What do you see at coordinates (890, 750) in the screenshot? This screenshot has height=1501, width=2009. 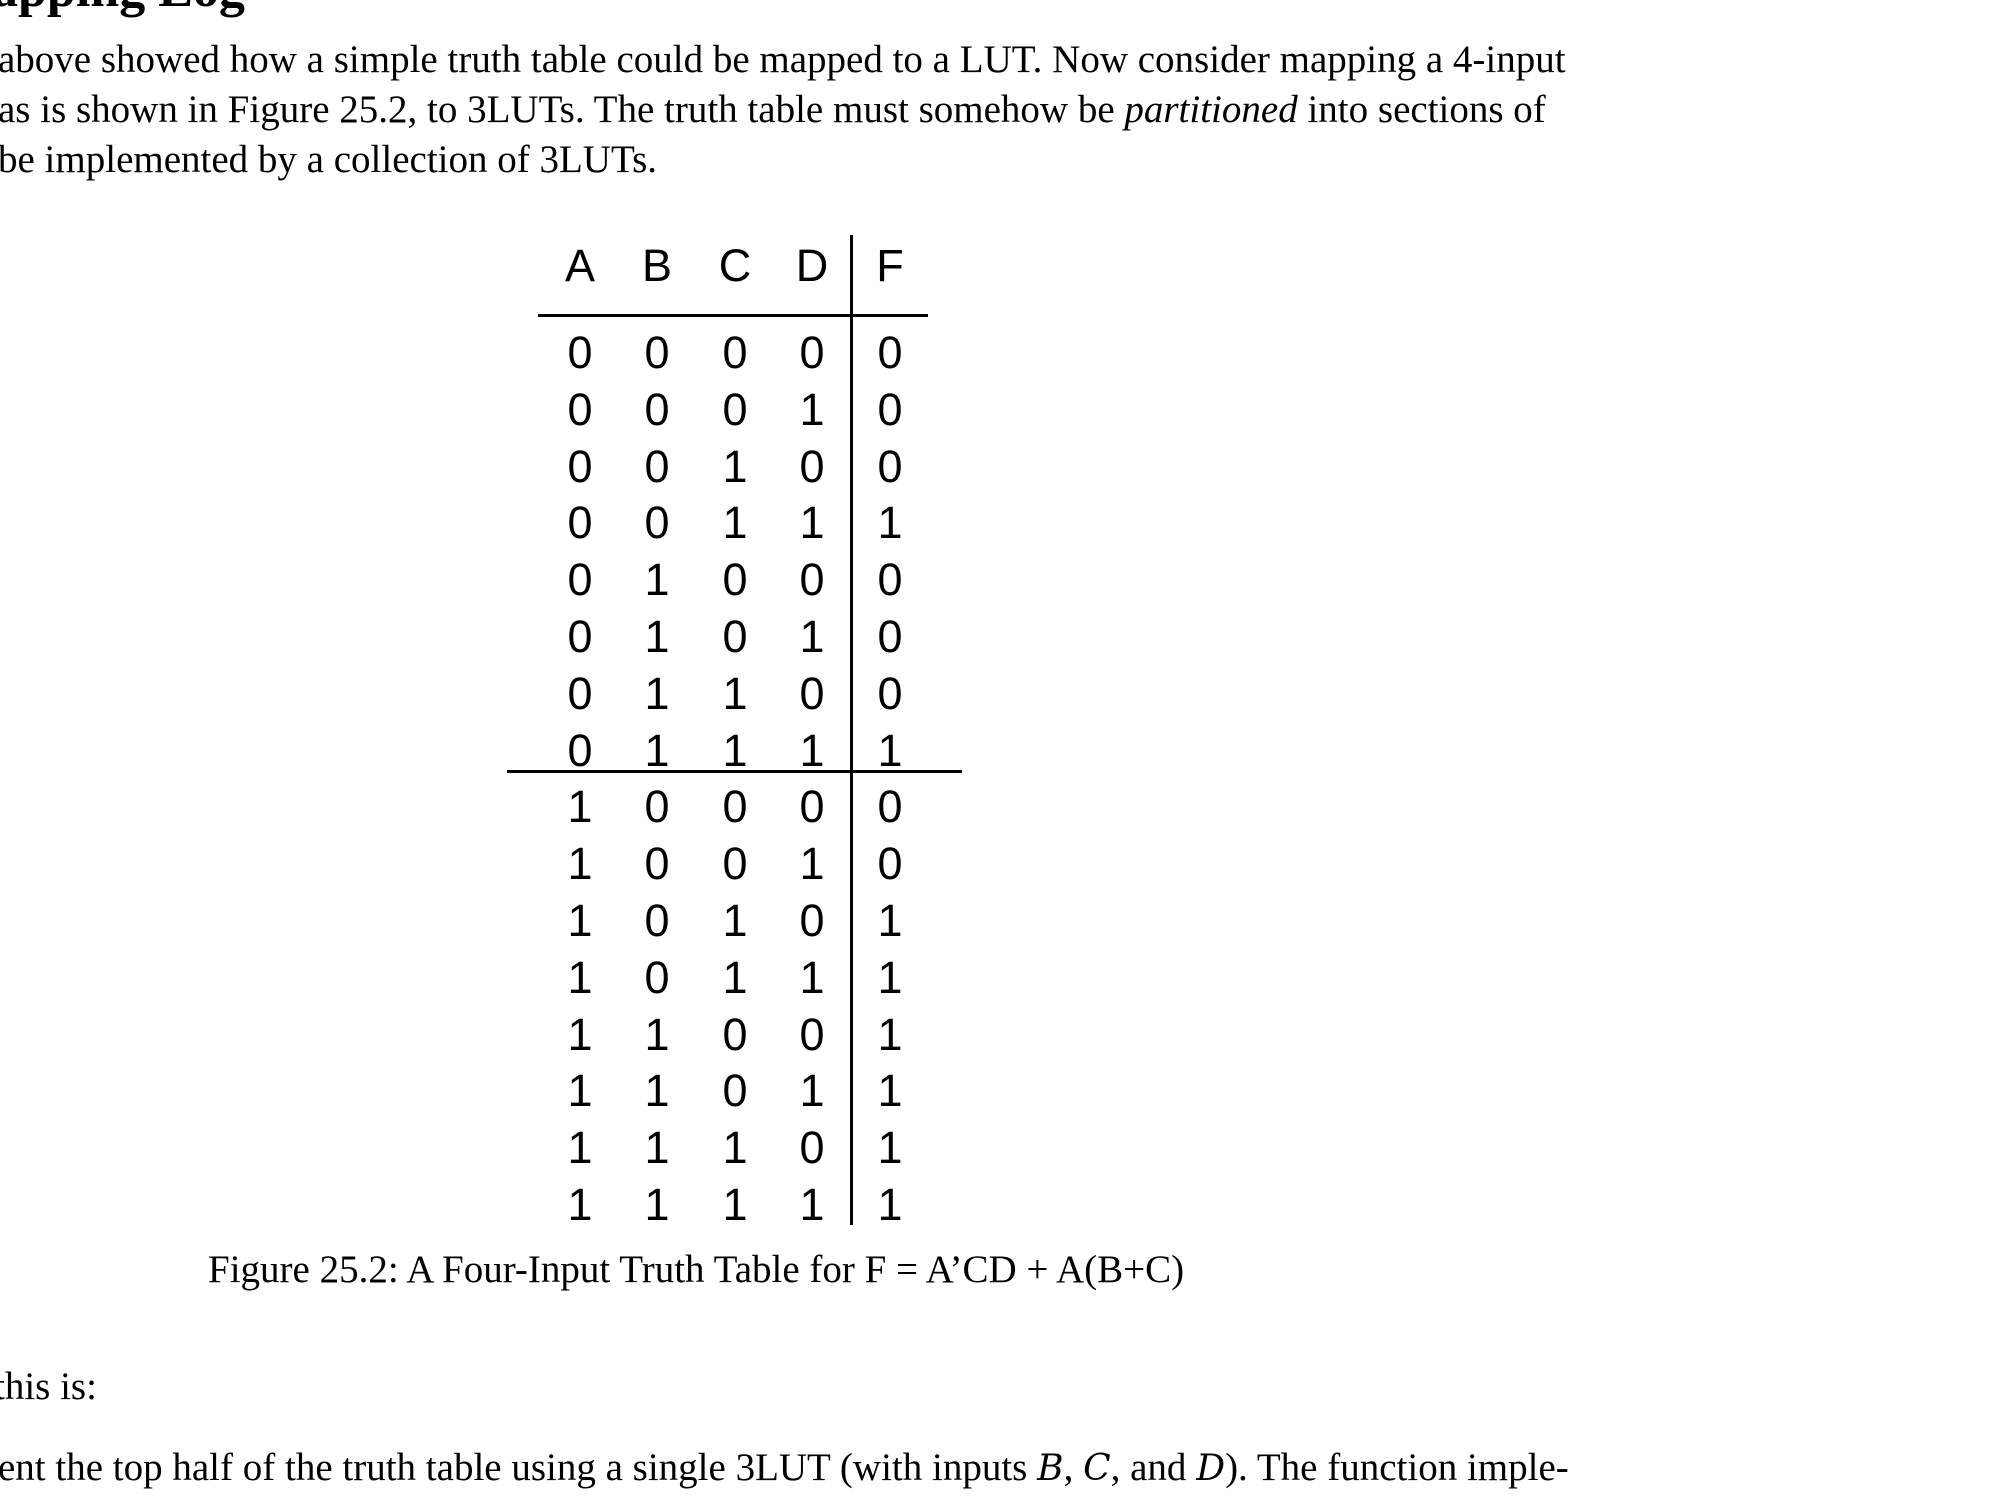 I see `cell-row-8-f: 1` at bounding box center [890, 750].